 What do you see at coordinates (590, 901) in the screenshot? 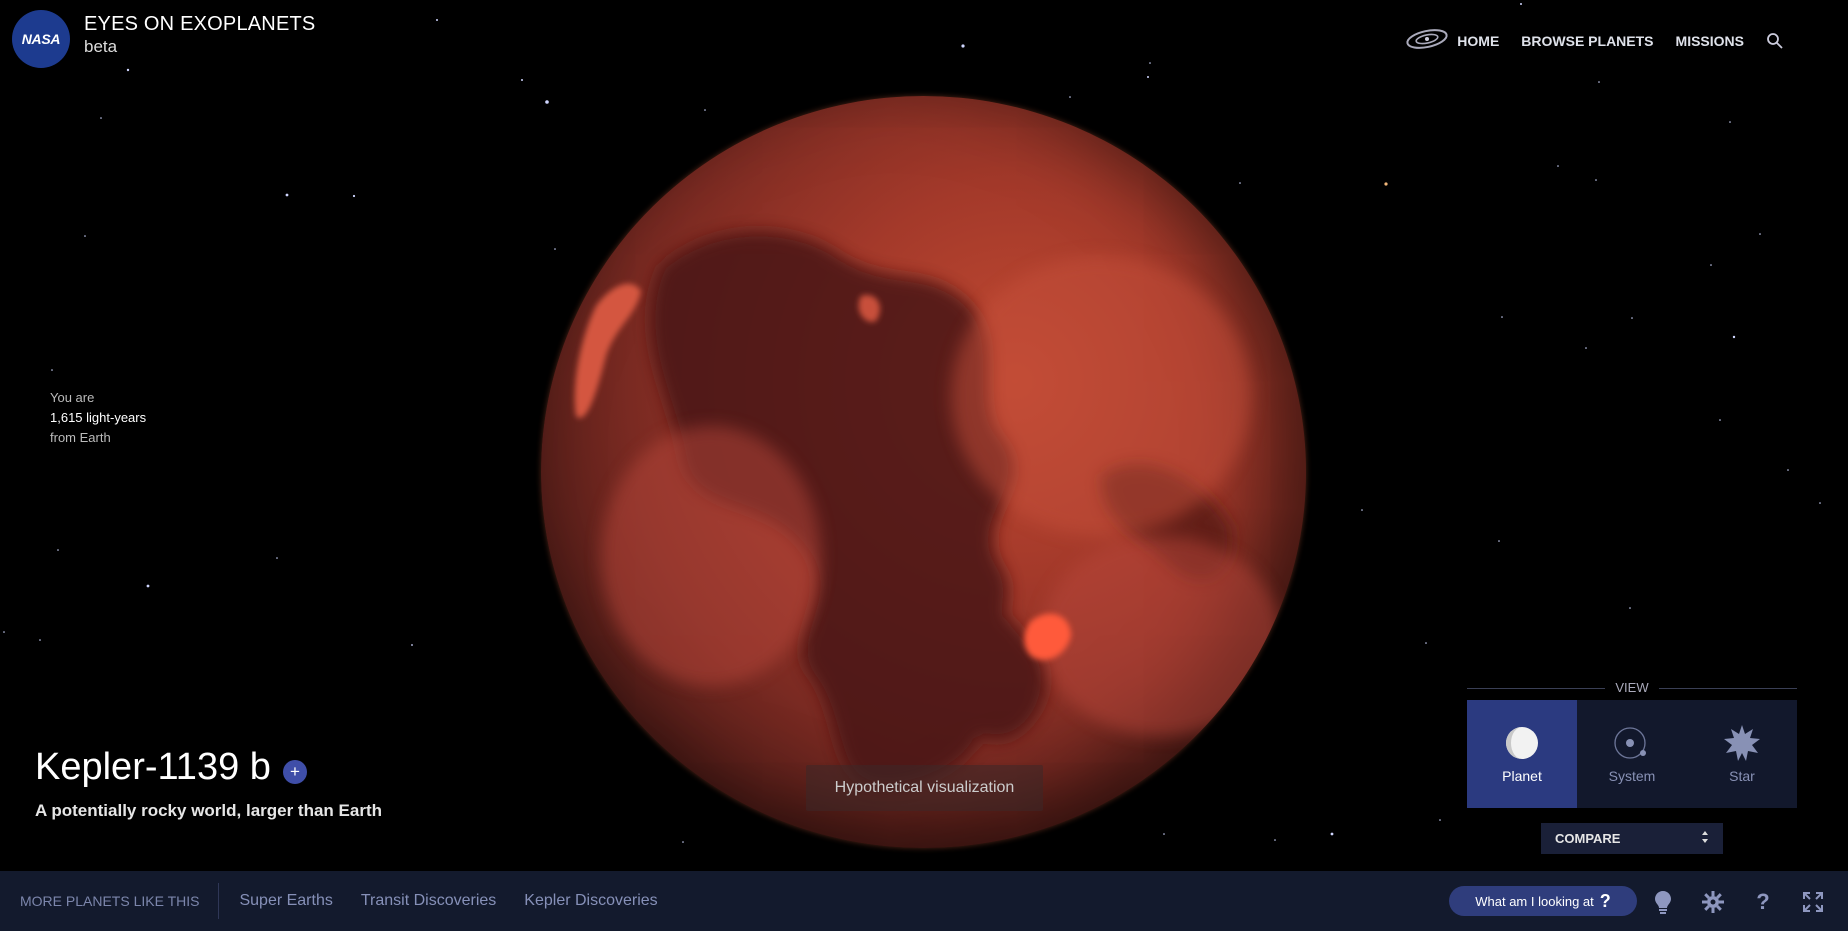
I see `link-kepler-discoveries: Kepler Discoveries` at bounding box center [590, 901].